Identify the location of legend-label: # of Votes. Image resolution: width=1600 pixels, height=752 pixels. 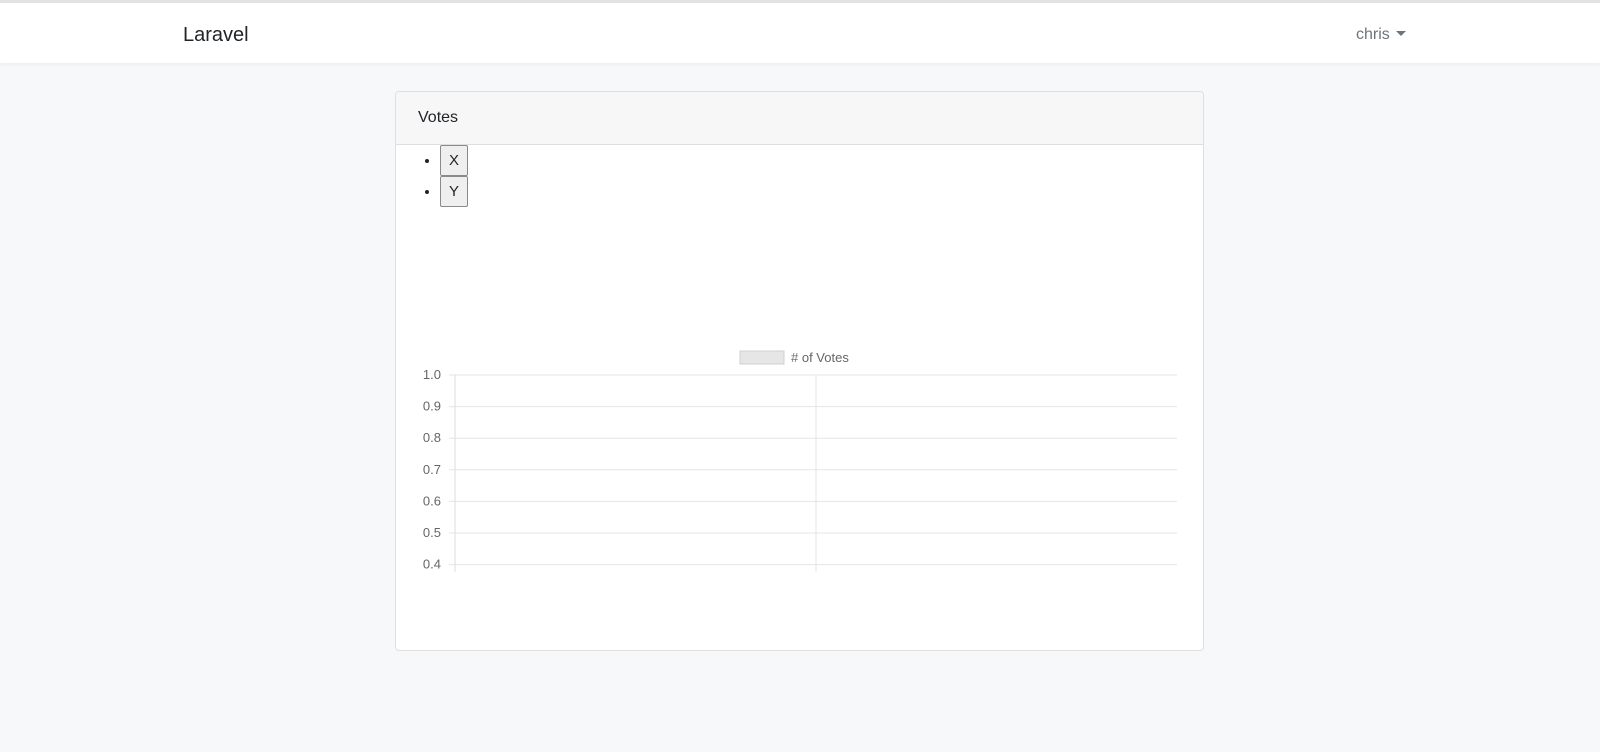
(820, 357).